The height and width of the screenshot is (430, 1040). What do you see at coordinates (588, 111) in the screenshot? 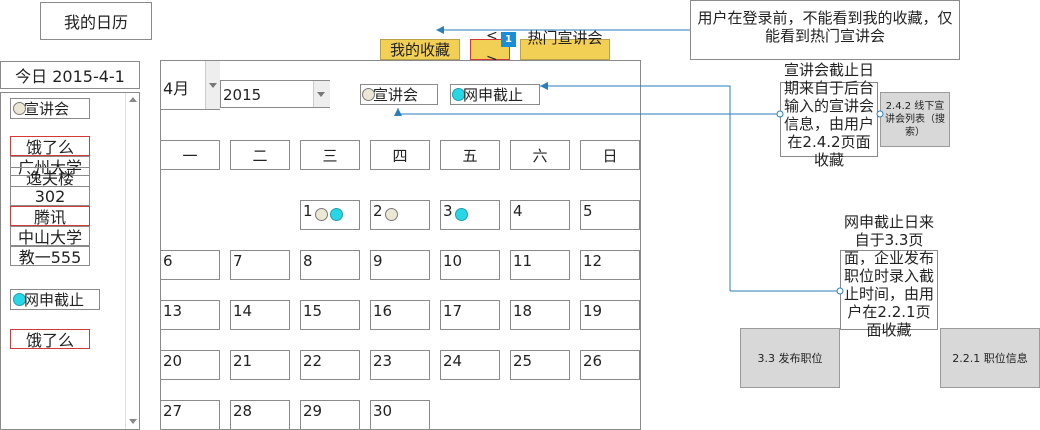
I see `talk-source-arrow` at bounding box center [588, 111].